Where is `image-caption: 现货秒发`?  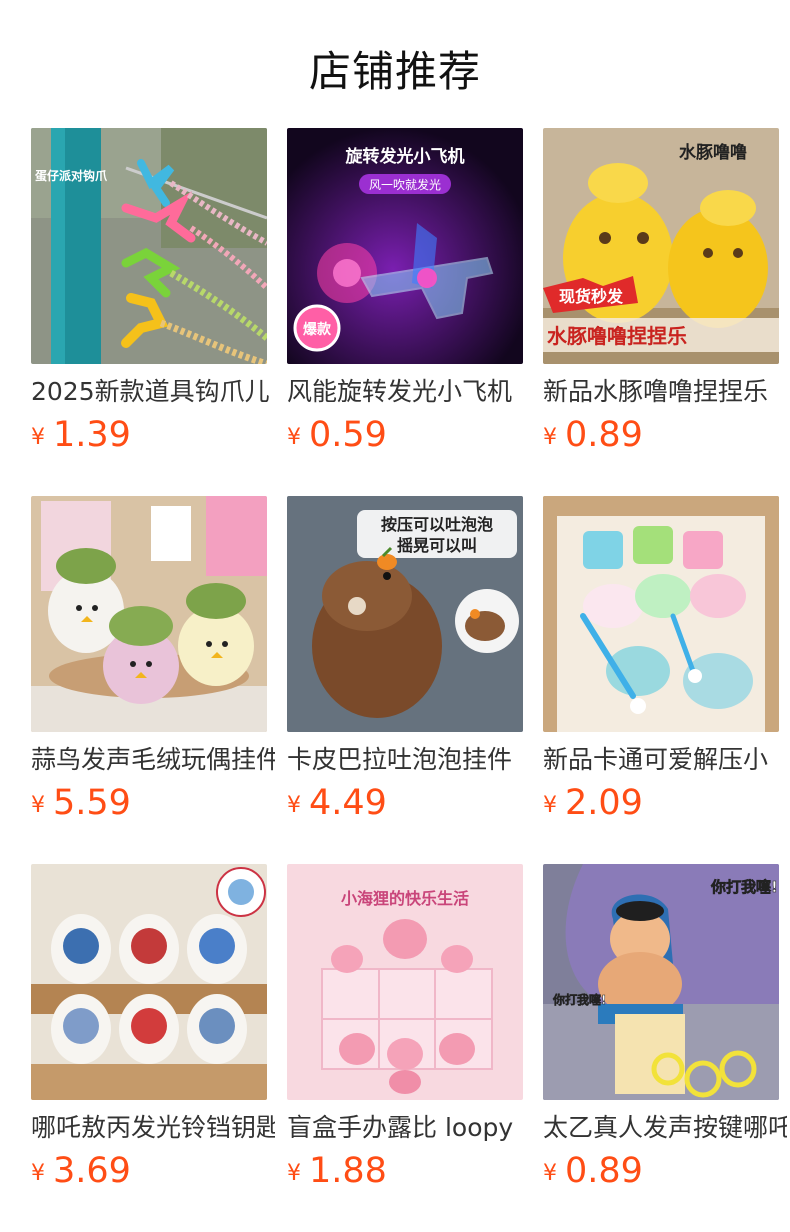 image-caption: 现货秒发 is located at coordinates (591, 296).